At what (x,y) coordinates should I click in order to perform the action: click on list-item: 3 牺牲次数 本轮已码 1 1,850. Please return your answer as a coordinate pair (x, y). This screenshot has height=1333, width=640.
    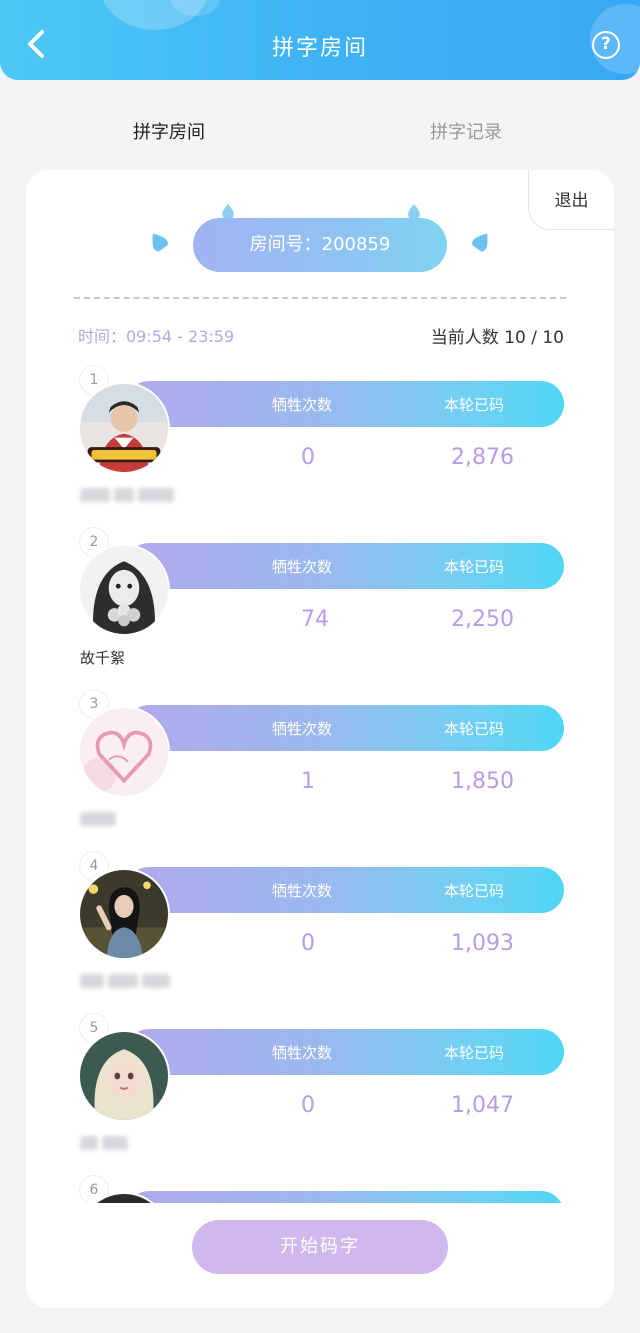
    Looking at the image, I should click on (320, 770).